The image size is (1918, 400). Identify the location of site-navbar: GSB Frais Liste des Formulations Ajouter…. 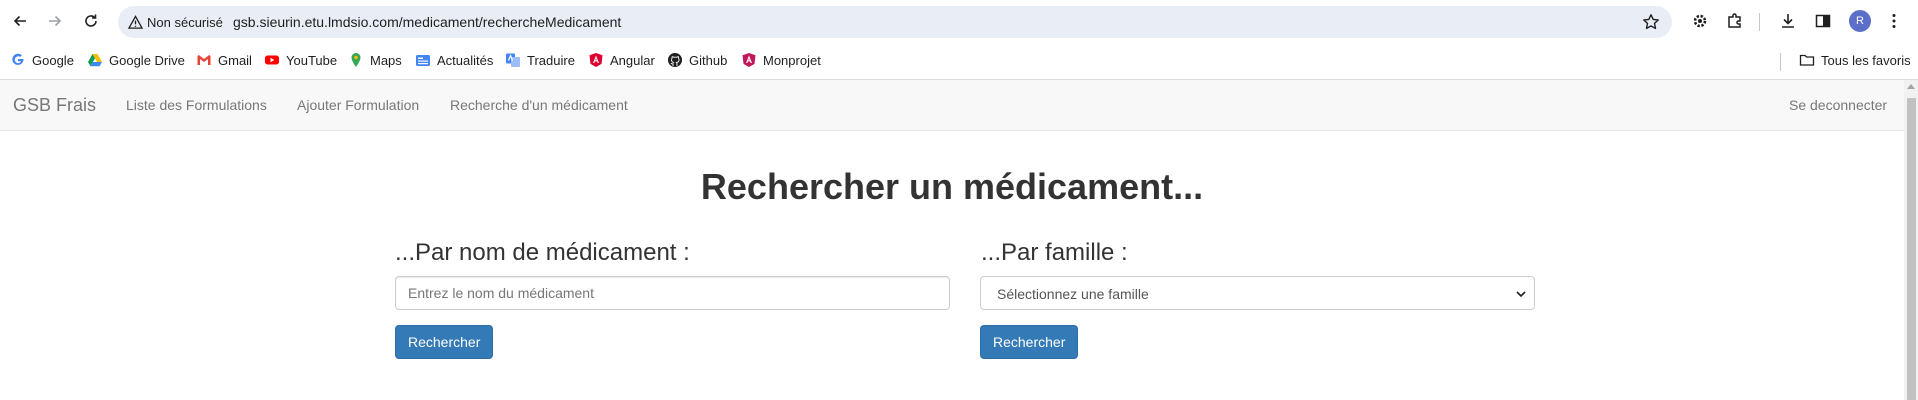
(952, 105).